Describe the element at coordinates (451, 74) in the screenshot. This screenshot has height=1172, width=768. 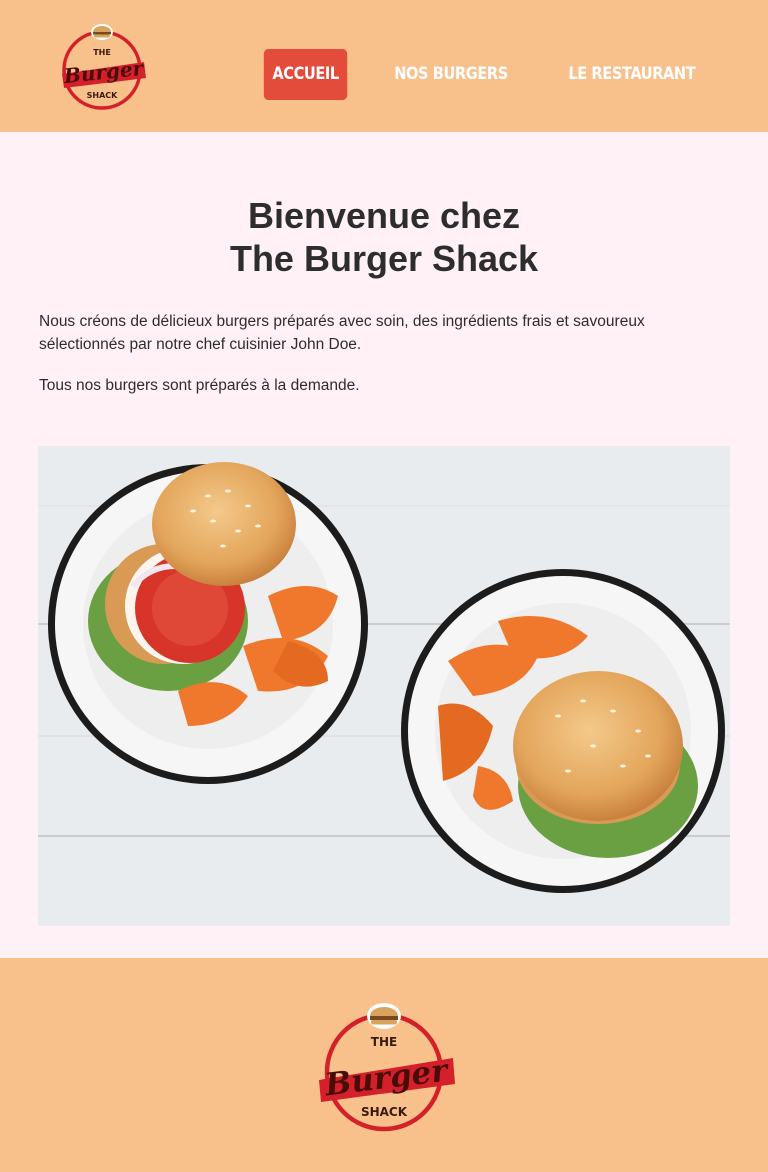
I see `nav-nos-burgers: NOS BURGERS` at that location.